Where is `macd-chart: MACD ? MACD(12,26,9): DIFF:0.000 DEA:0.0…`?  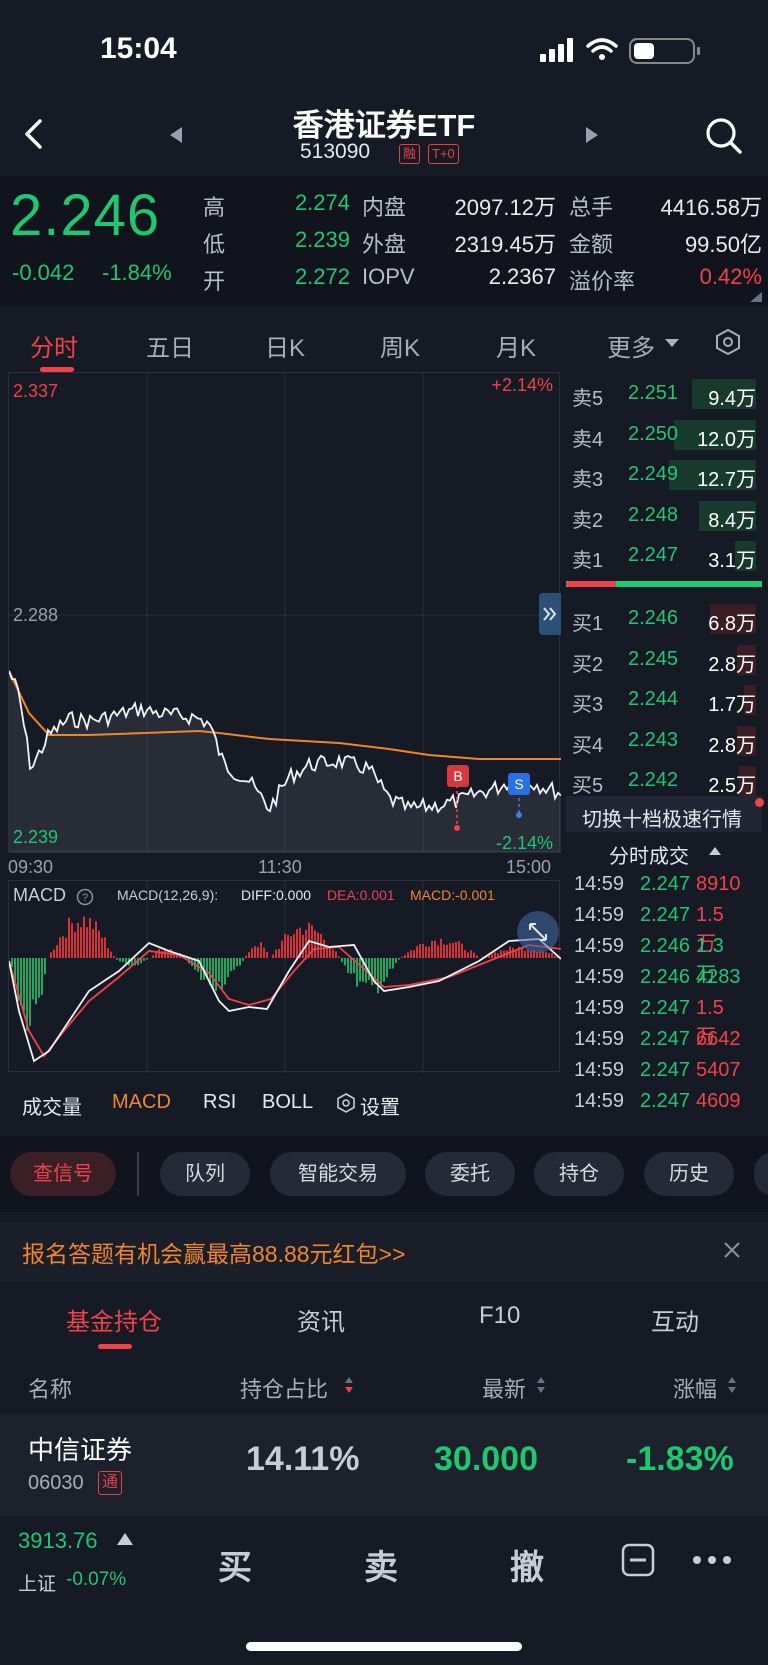
macd-chart: MACD ? MACD(12,26,9): DIFF:0.000 DEA:0.0… is located at coordinates (284, 976).